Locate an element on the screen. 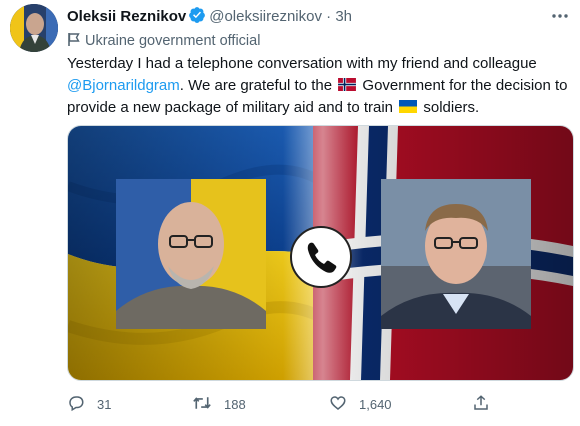 This screenshot has height=426, width=580. verified-badge-icon is located at coordinates (197, 17).